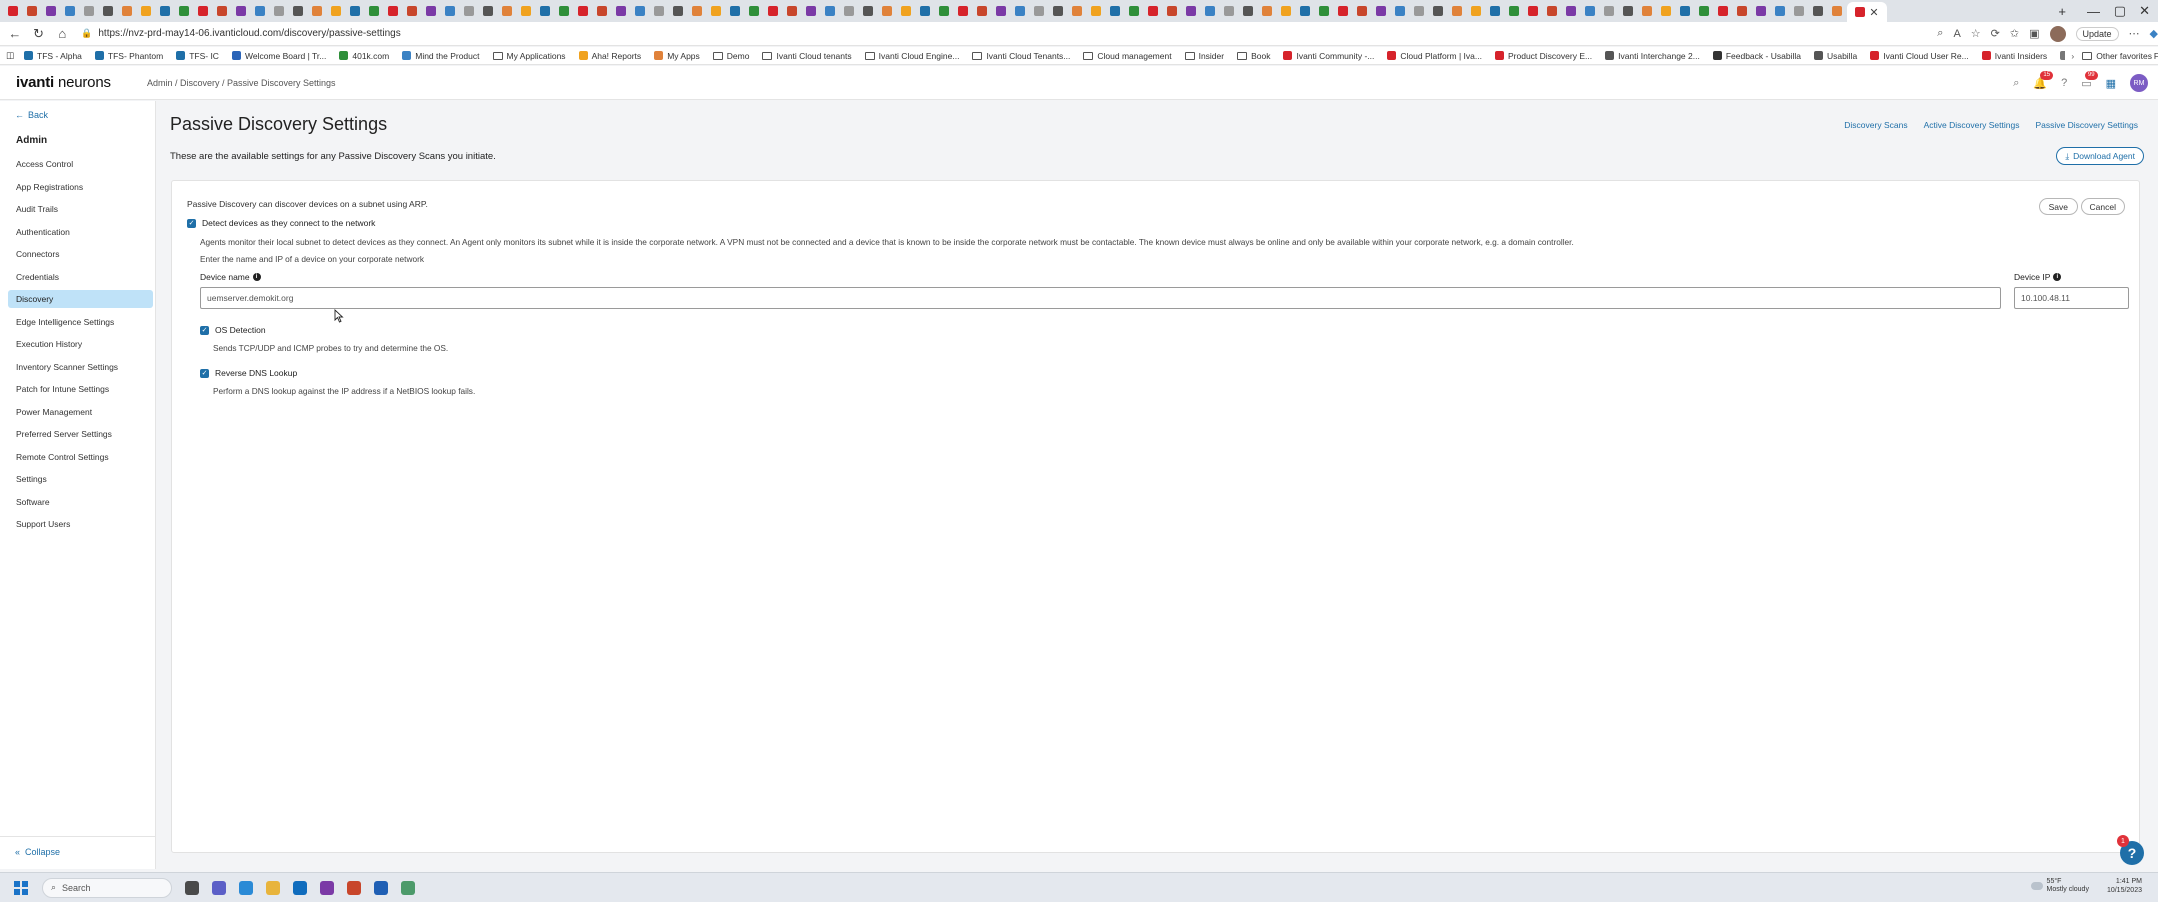 Image resolution: width=2158 pixels, height=902 pixels. Describe the element at coordinates (2097, 33) in the screenshot. I see `update-button: Update` at that location.